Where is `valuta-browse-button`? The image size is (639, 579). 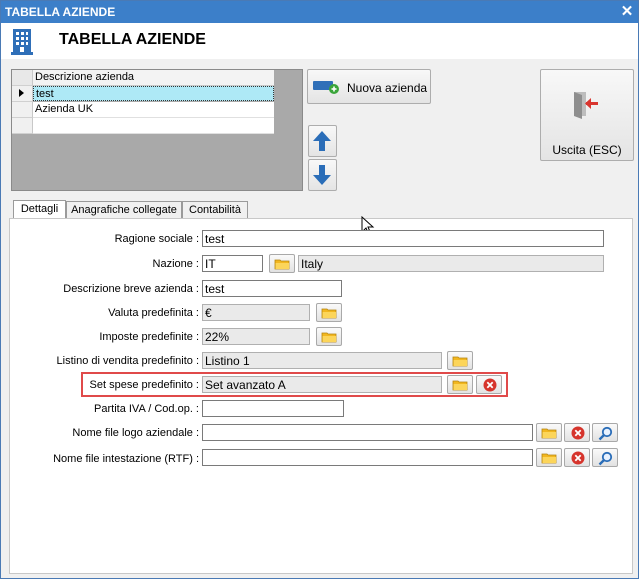
valuta-browse-button is located at coordinates (329, 312).